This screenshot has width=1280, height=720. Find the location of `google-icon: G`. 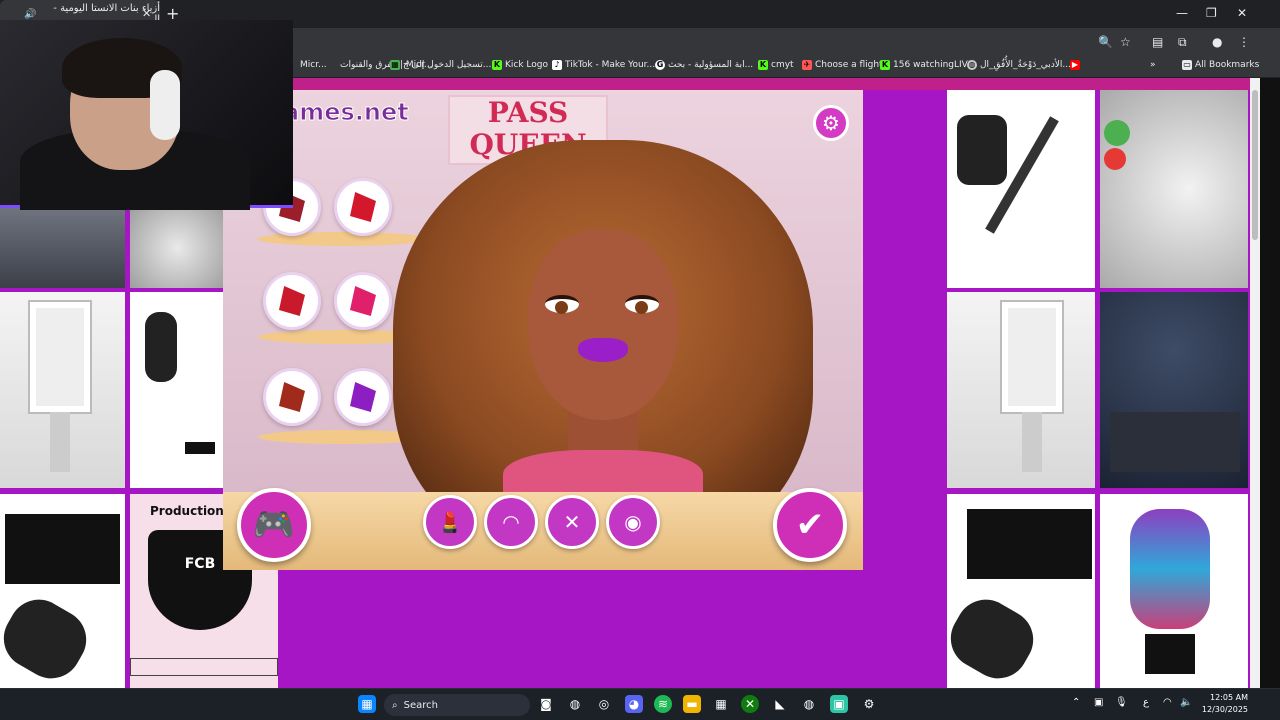

google-icon: G is located at coordinates (660, 65).